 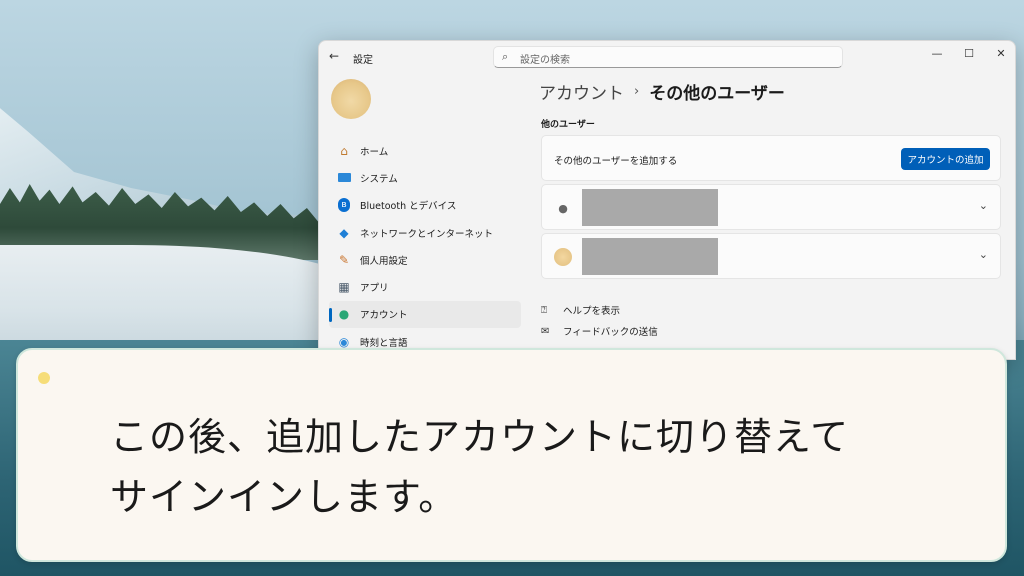 I want to click on search-placeholder: 設定の検索, so click(x=545, y=60).